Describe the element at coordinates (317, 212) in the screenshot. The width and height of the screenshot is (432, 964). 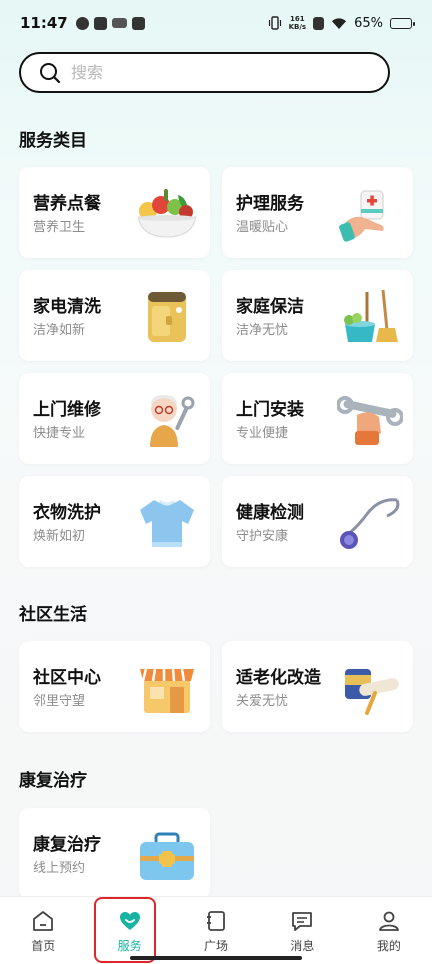
I see `service-card-nursing: 护理服务 温暖贴心` at that location.